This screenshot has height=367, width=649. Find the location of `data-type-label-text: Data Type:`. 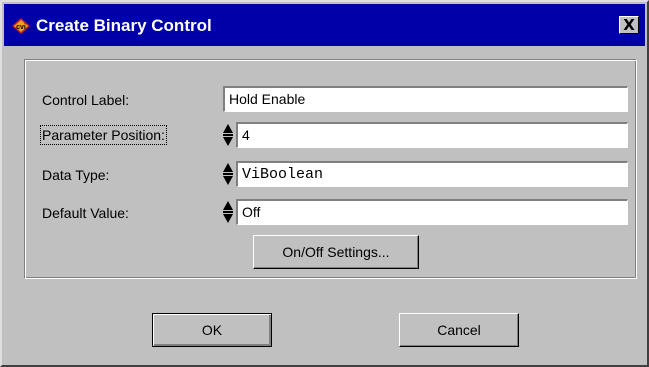

data-type-label-text: Data Type: is located at coordinates (76, 175).